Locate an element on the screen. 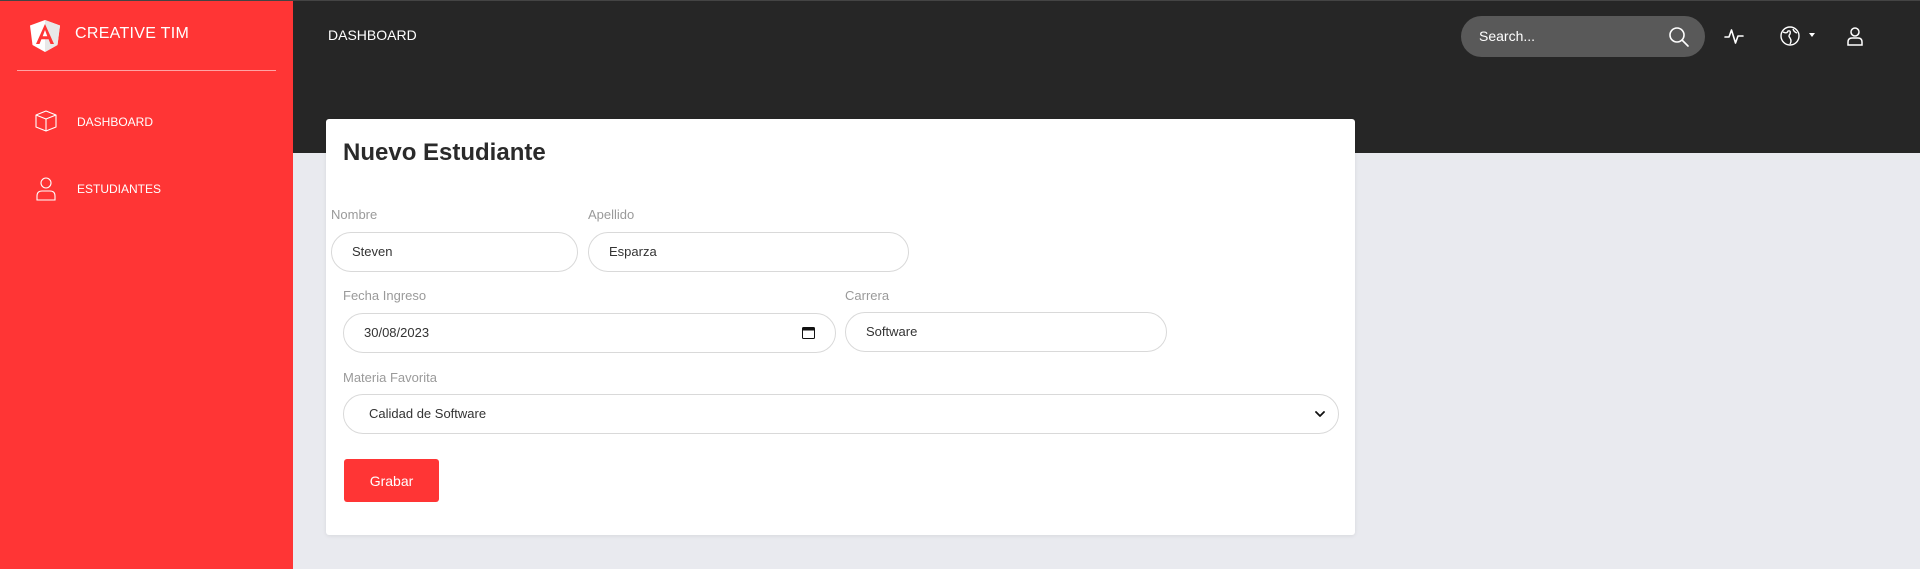  brand: CREATIVE TIM is located at coordinates (146, 36).